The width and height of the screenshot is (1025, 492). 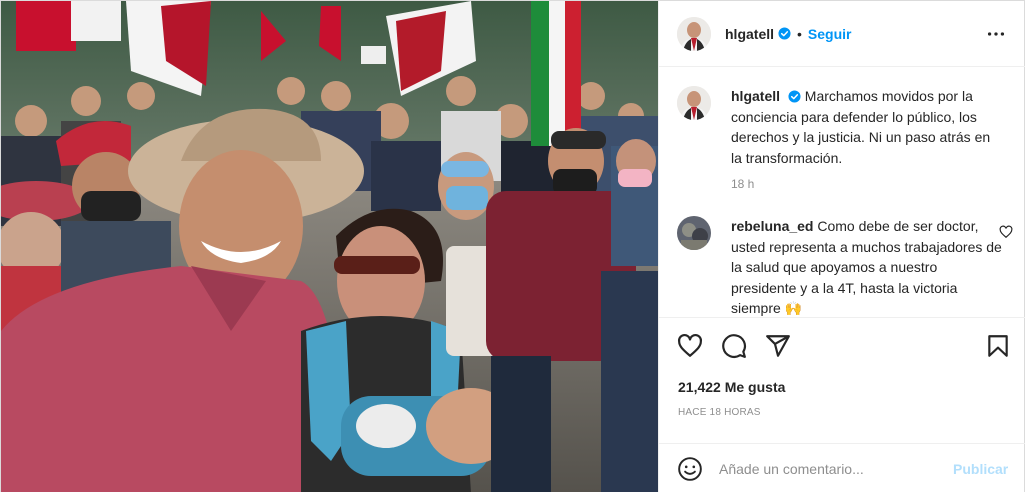 I want to click on share-icon, so click(x=778, y=346).